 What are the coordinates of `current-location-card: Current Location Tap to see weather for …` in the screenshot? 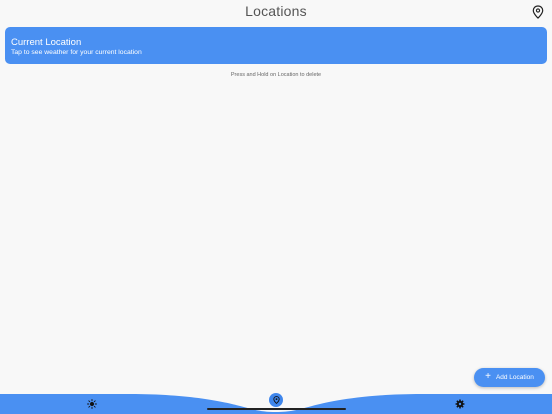 It's located at (276, 45).